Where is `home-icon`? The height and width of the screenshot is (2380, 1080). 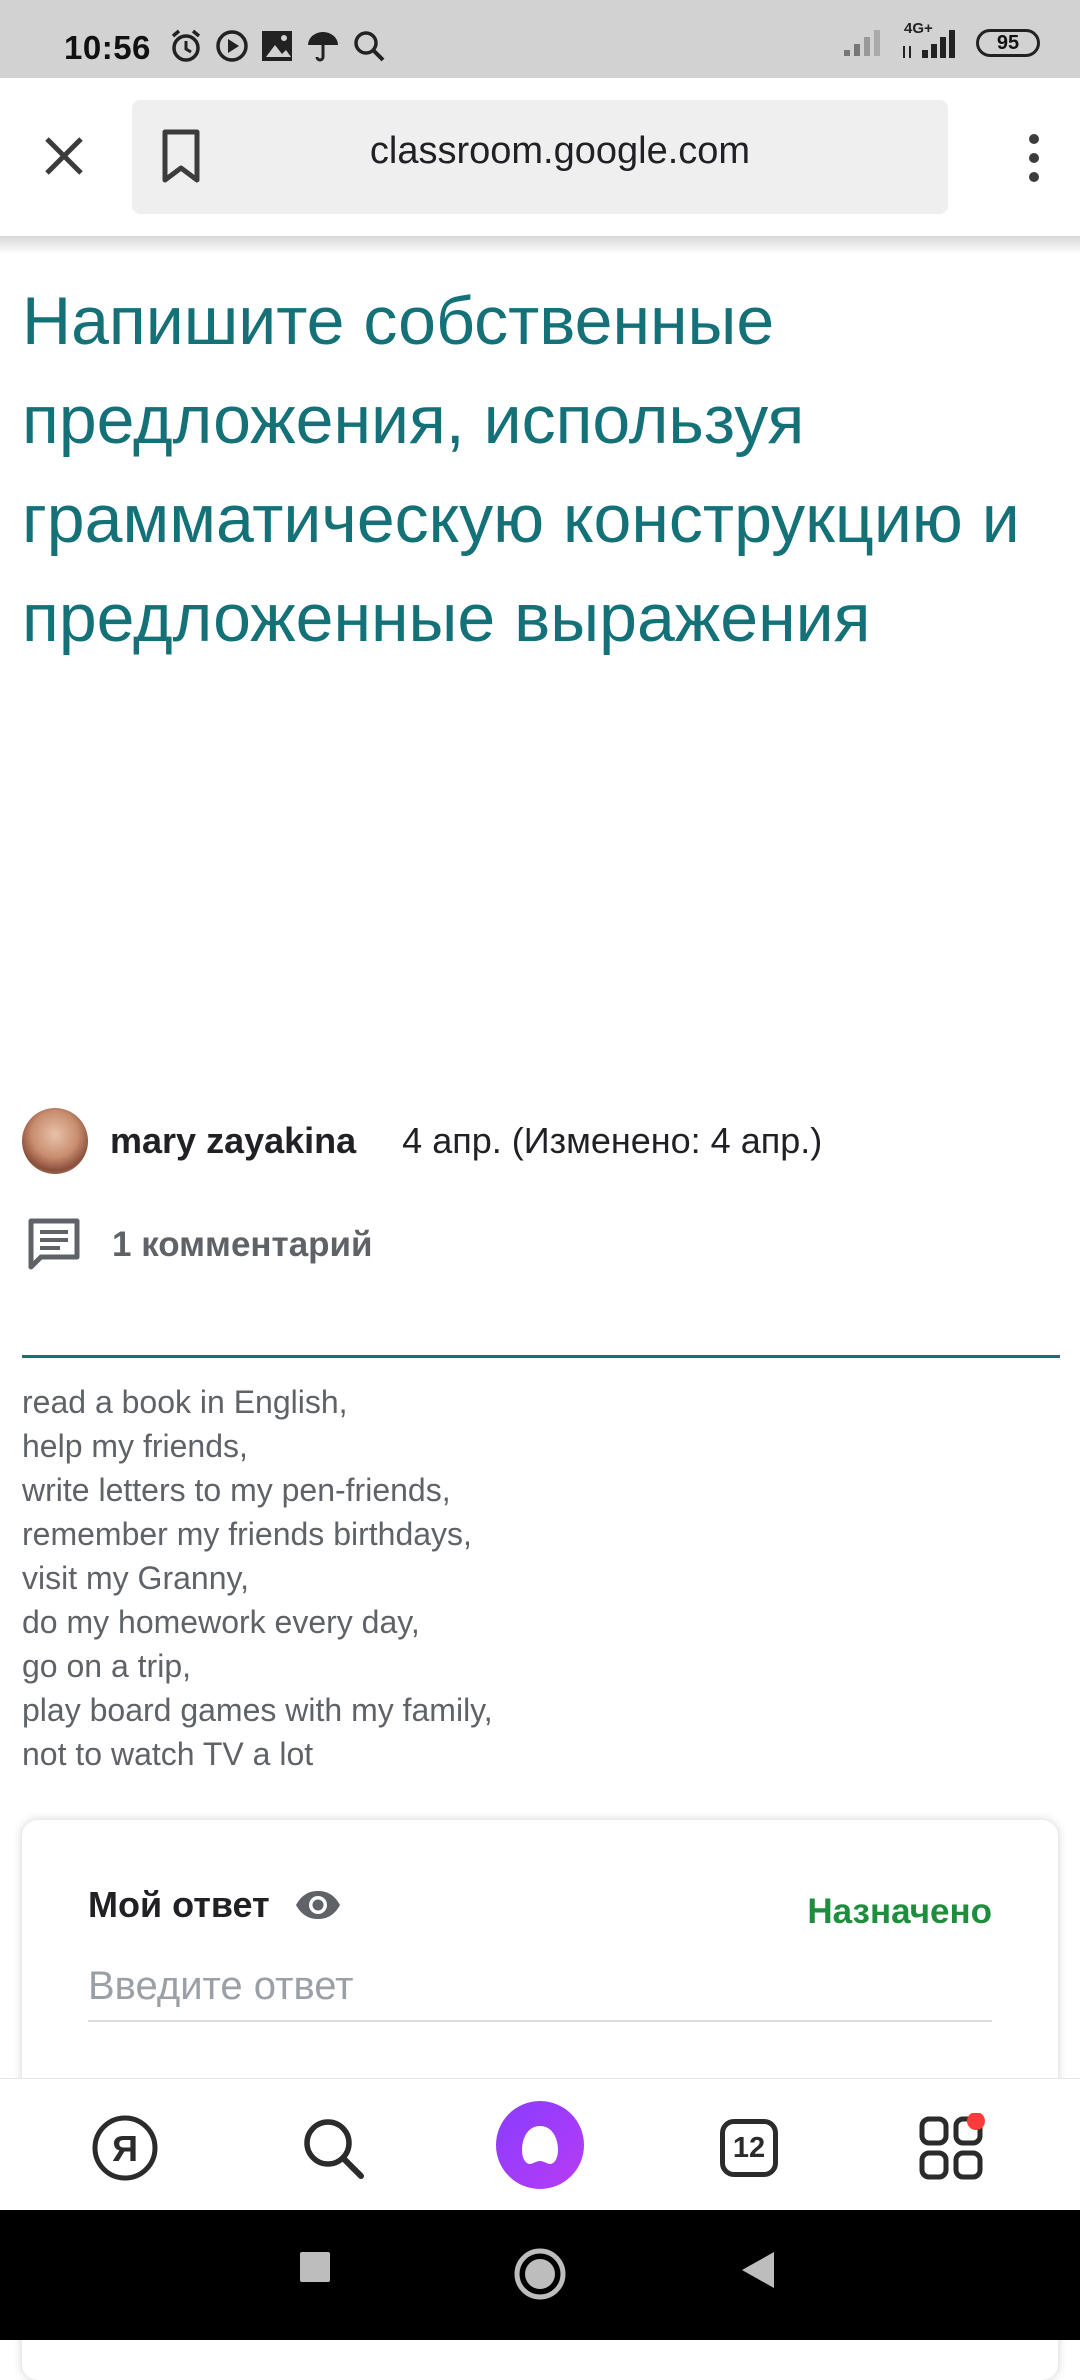
home-icon is located at coordinates (540, 2274).